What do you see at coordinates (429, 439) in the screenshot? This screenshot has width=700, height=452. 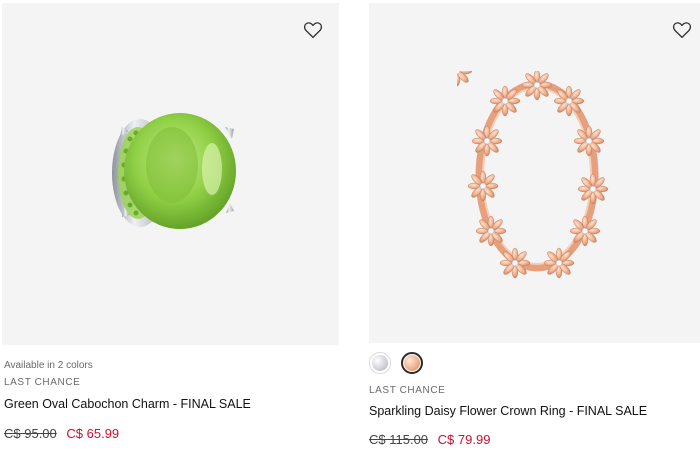 I see `price-block: C$ 115.00 C$ 79.99` at bounding box center [429, 439].